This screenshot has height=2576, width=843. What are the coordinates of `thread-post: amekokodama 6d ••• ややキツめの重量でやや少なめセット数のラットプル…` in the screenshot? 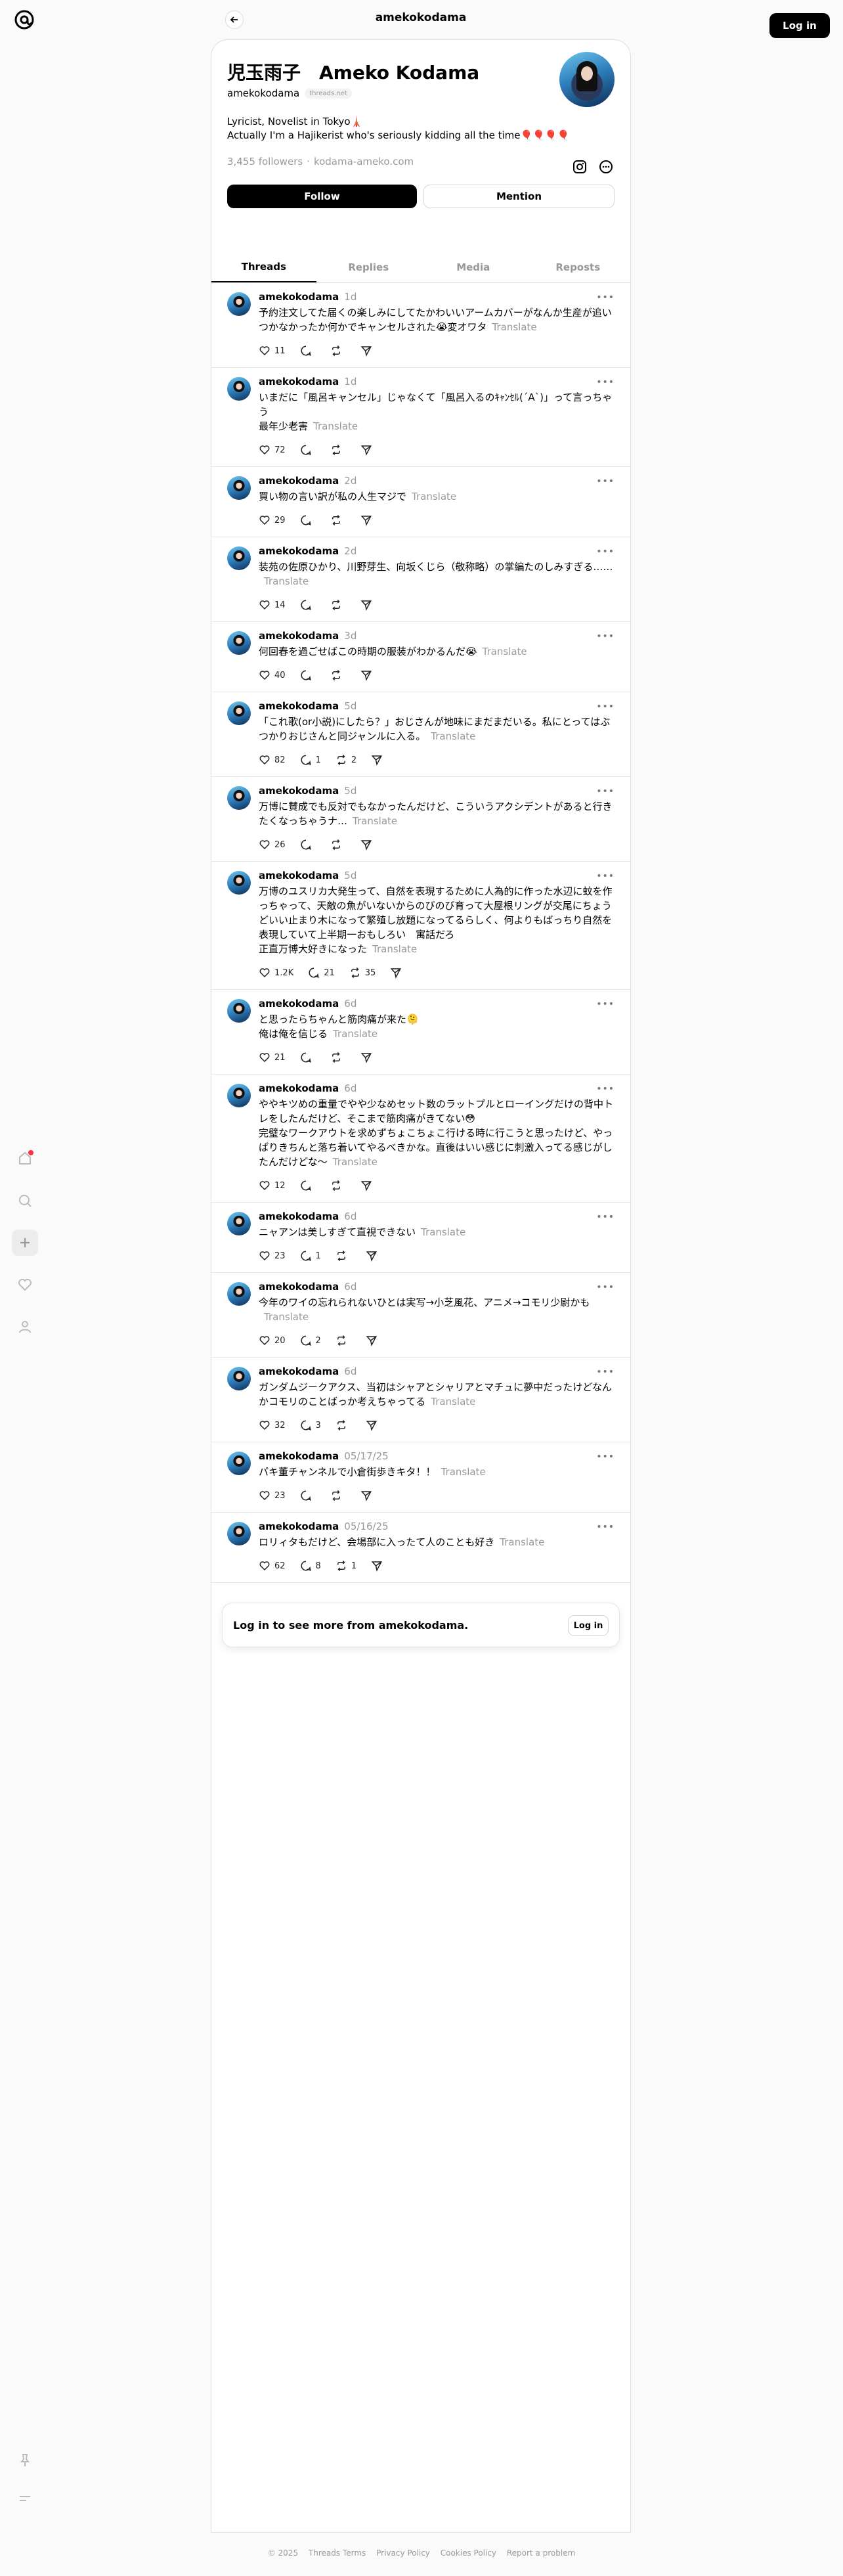 It's located at (420, 1139).